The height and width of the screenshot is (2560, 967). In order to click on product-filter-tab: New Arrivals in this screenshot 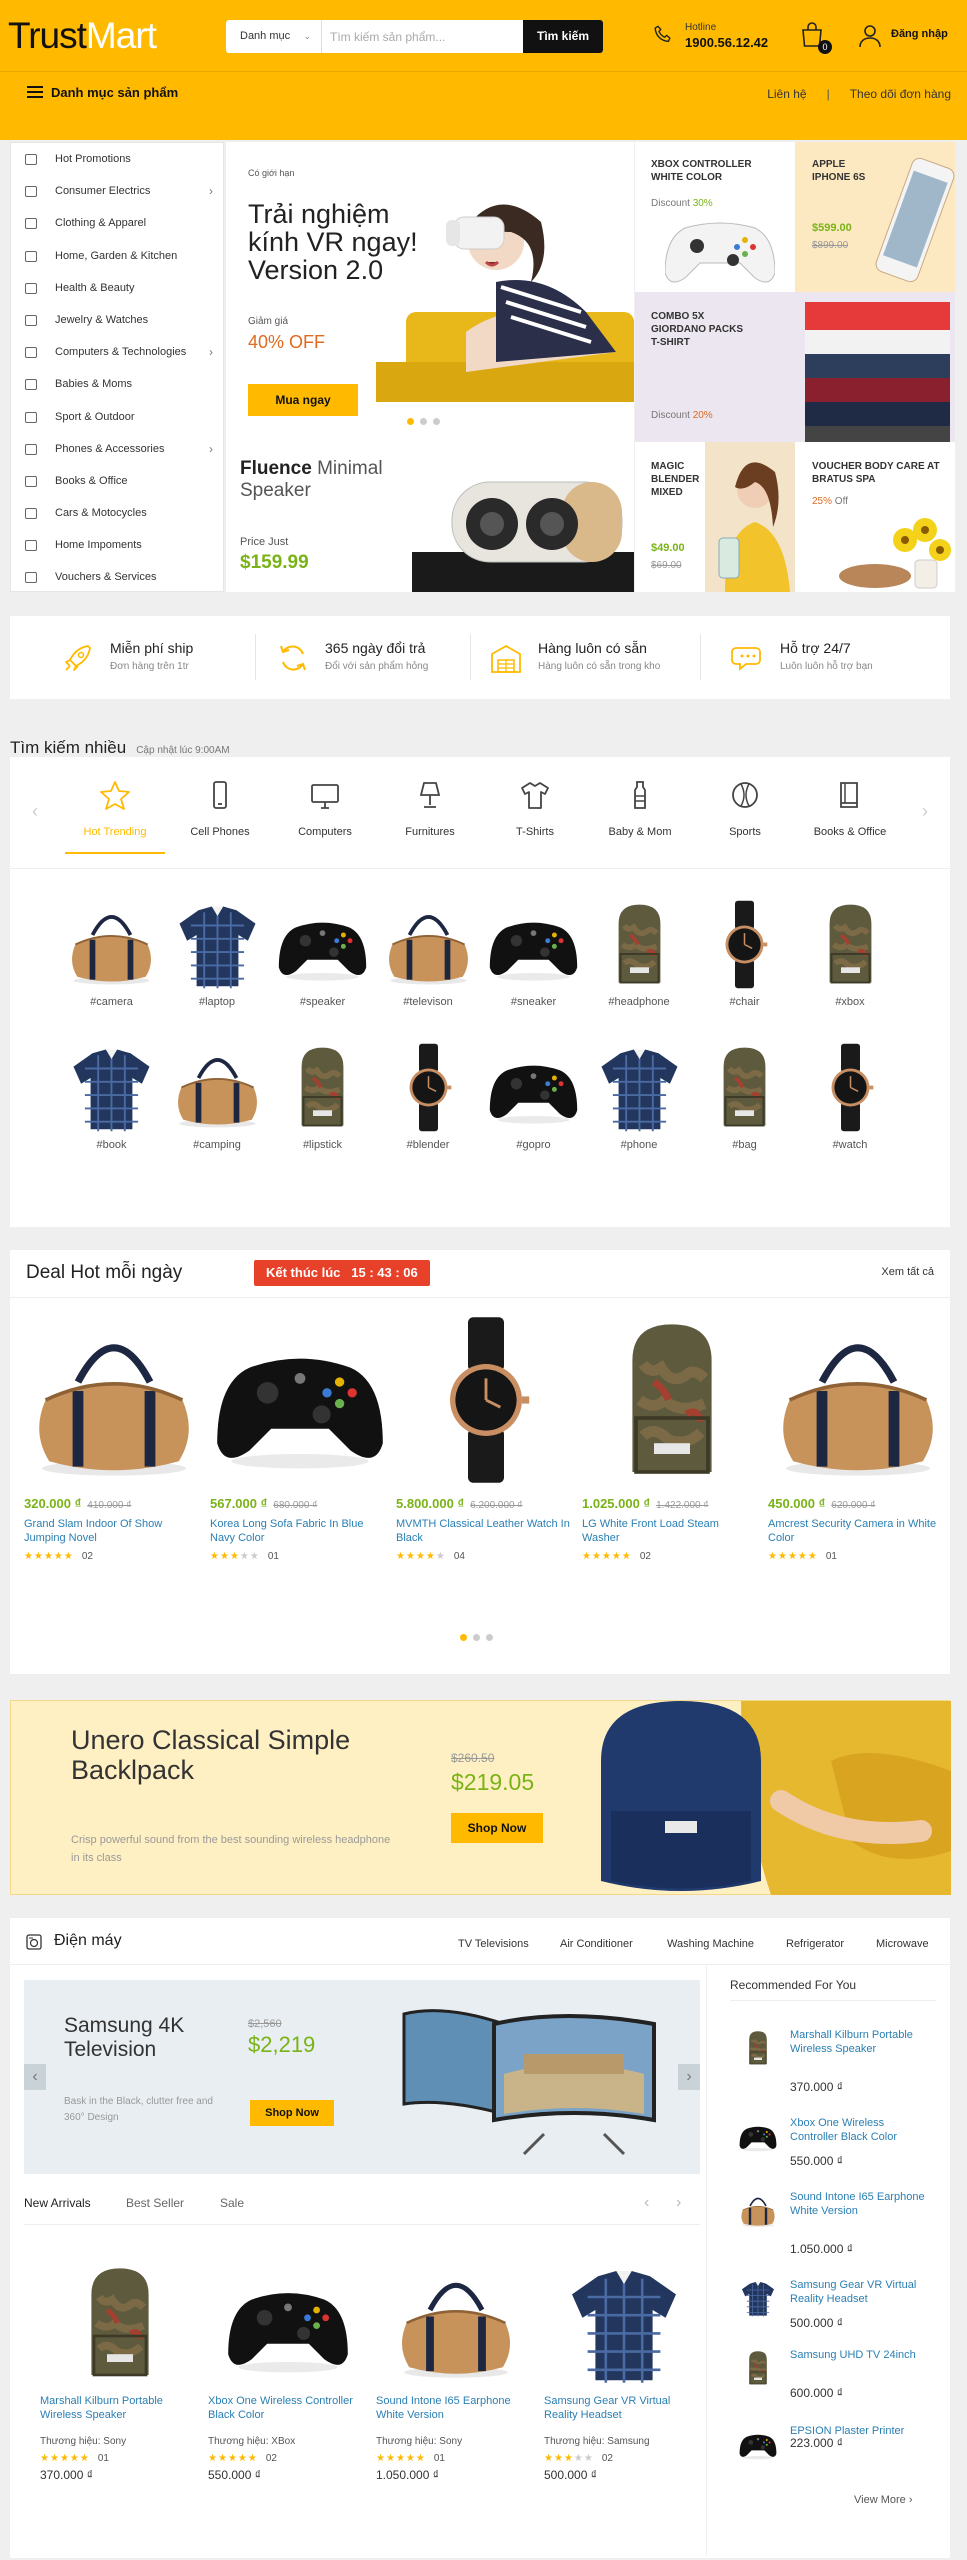, I will do `click(57, 2203)`.